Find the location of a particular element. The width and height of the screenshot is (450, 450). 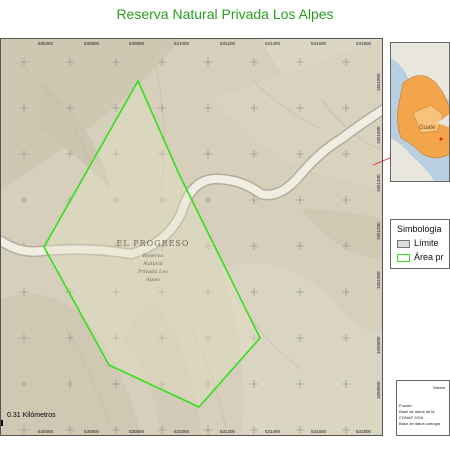

legend-panel: Simbologia Límite Área pr is located at coordinates (420, 244).